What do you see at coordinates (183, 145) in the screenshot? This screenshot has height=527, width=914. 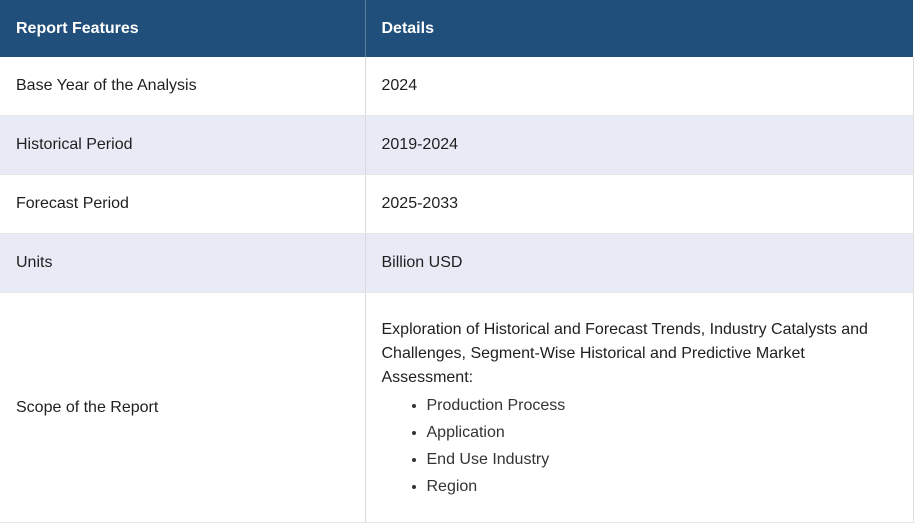 I see `feature-cell: Historical Period` at bounding box center [183, 145].